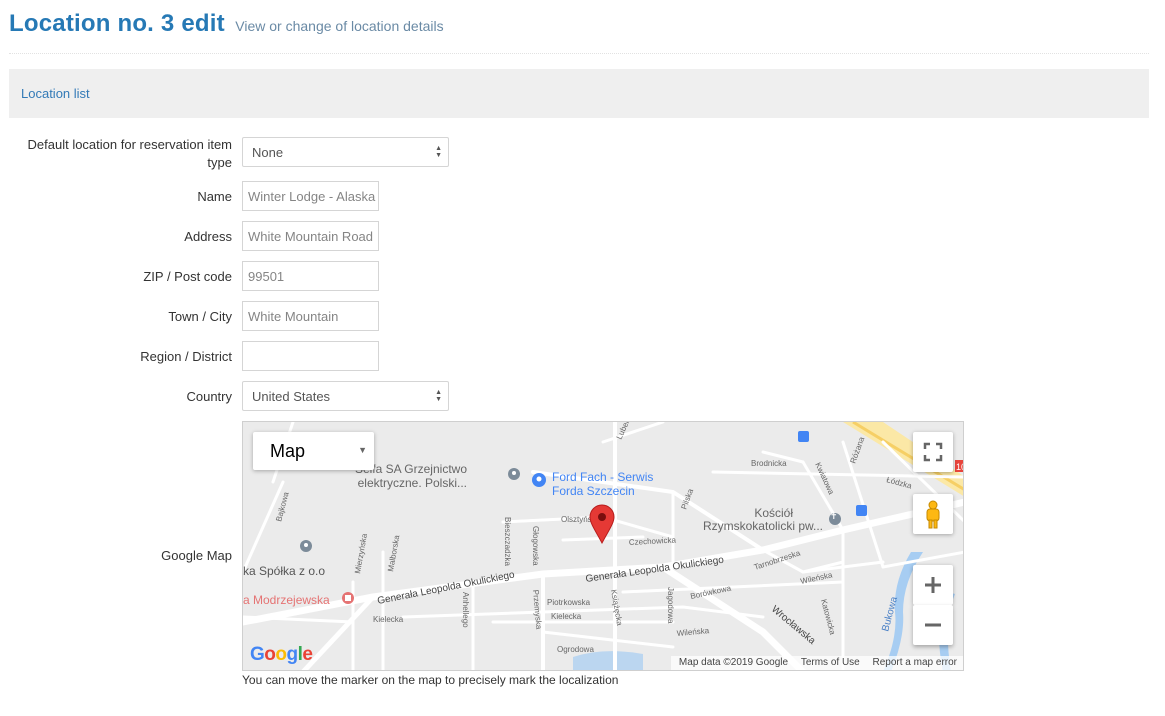 This screenshot has height=716, width=1165. I want to click on fullscreen-button, so click(933, 452).